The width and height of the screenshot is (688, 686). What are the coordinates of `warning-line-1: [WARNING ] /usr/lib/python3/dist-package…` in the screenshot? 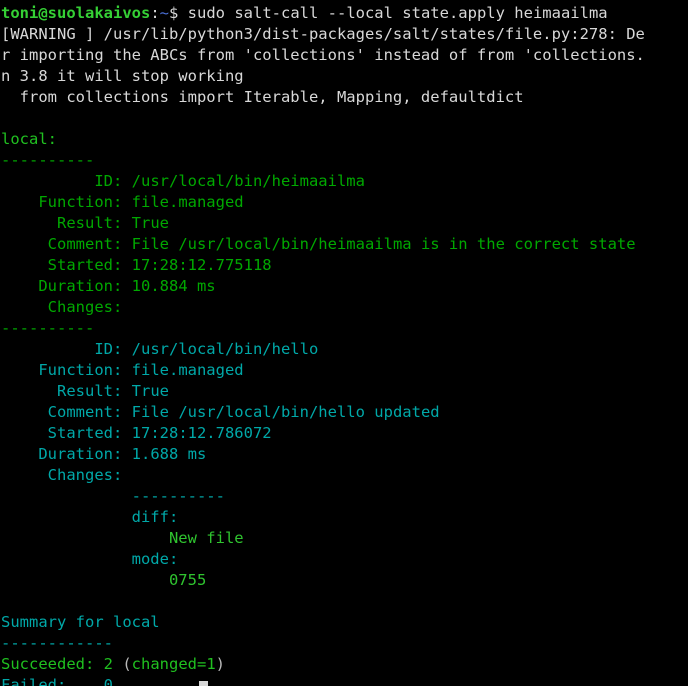 It's located at (323, 34).